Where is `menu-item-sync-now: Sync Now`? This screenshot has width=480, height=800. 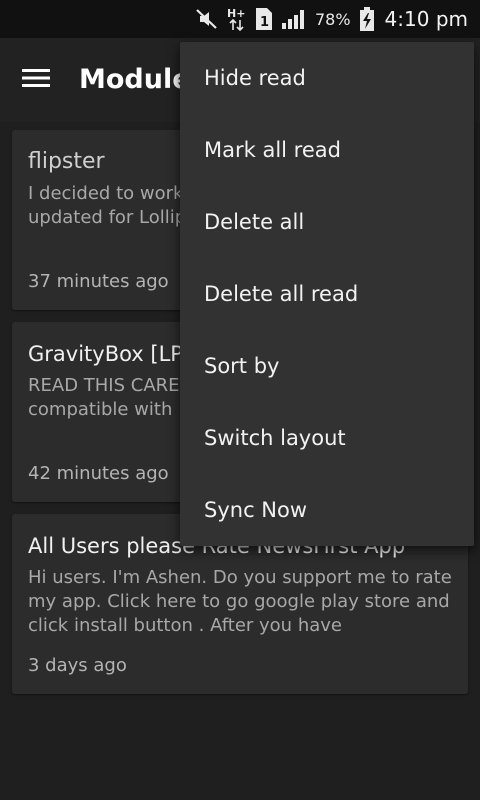
menu-item-sync-now: Sync Now is located at coordinates (327, 510).